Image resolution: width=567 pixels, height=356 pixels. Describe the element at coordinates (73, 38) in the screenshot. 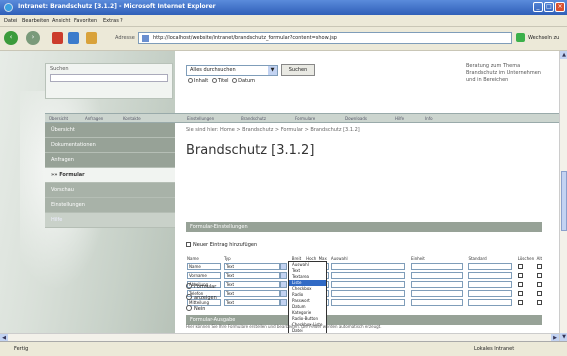

I see `refresh-icon` at that location.